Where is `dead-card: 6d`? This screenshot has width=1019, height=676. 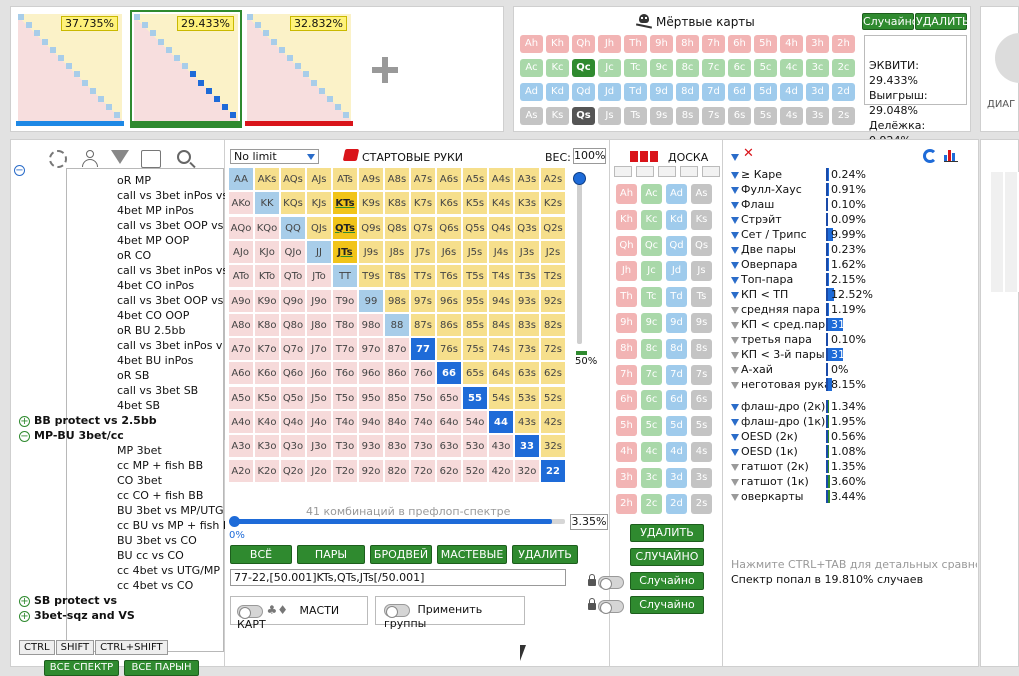 dead-card: 6d is located at coordinates (739, 92).